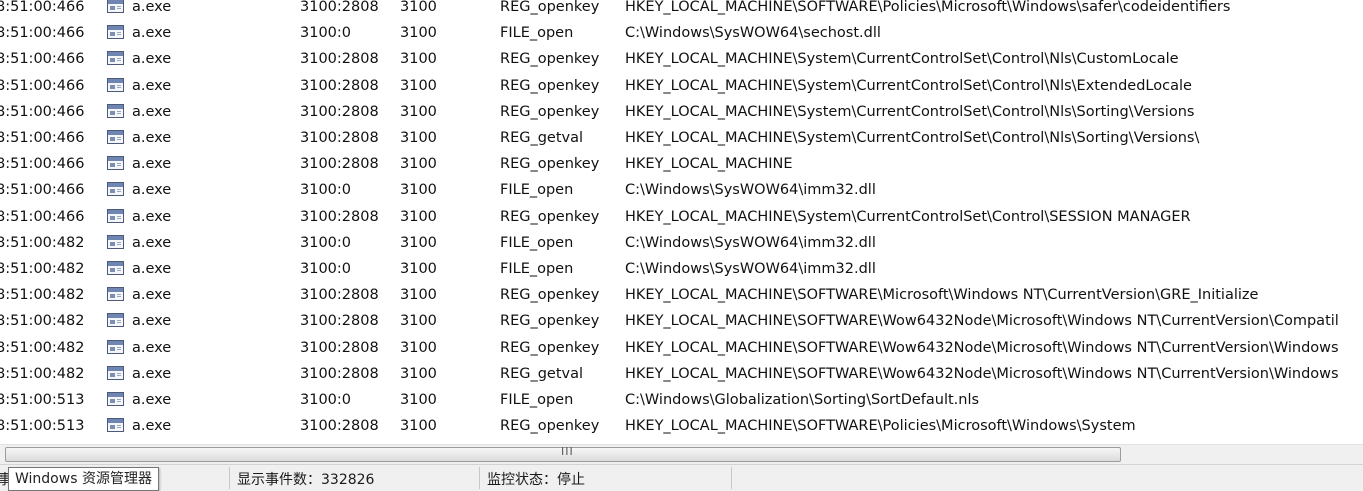  I want to click on horizontal-scrollbar-thumb: III, so click(563, 453).